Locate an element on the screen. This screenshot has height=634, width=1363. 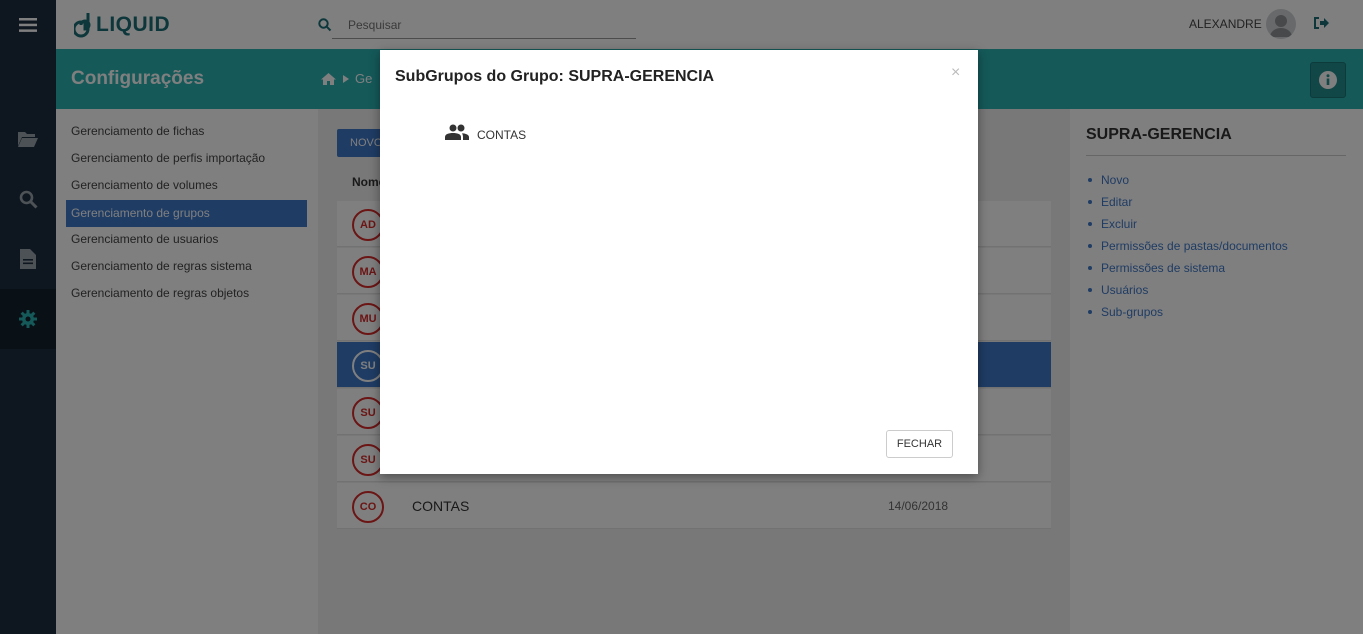
subgroup-item: CONTAS is located at coordinates (485, 132).